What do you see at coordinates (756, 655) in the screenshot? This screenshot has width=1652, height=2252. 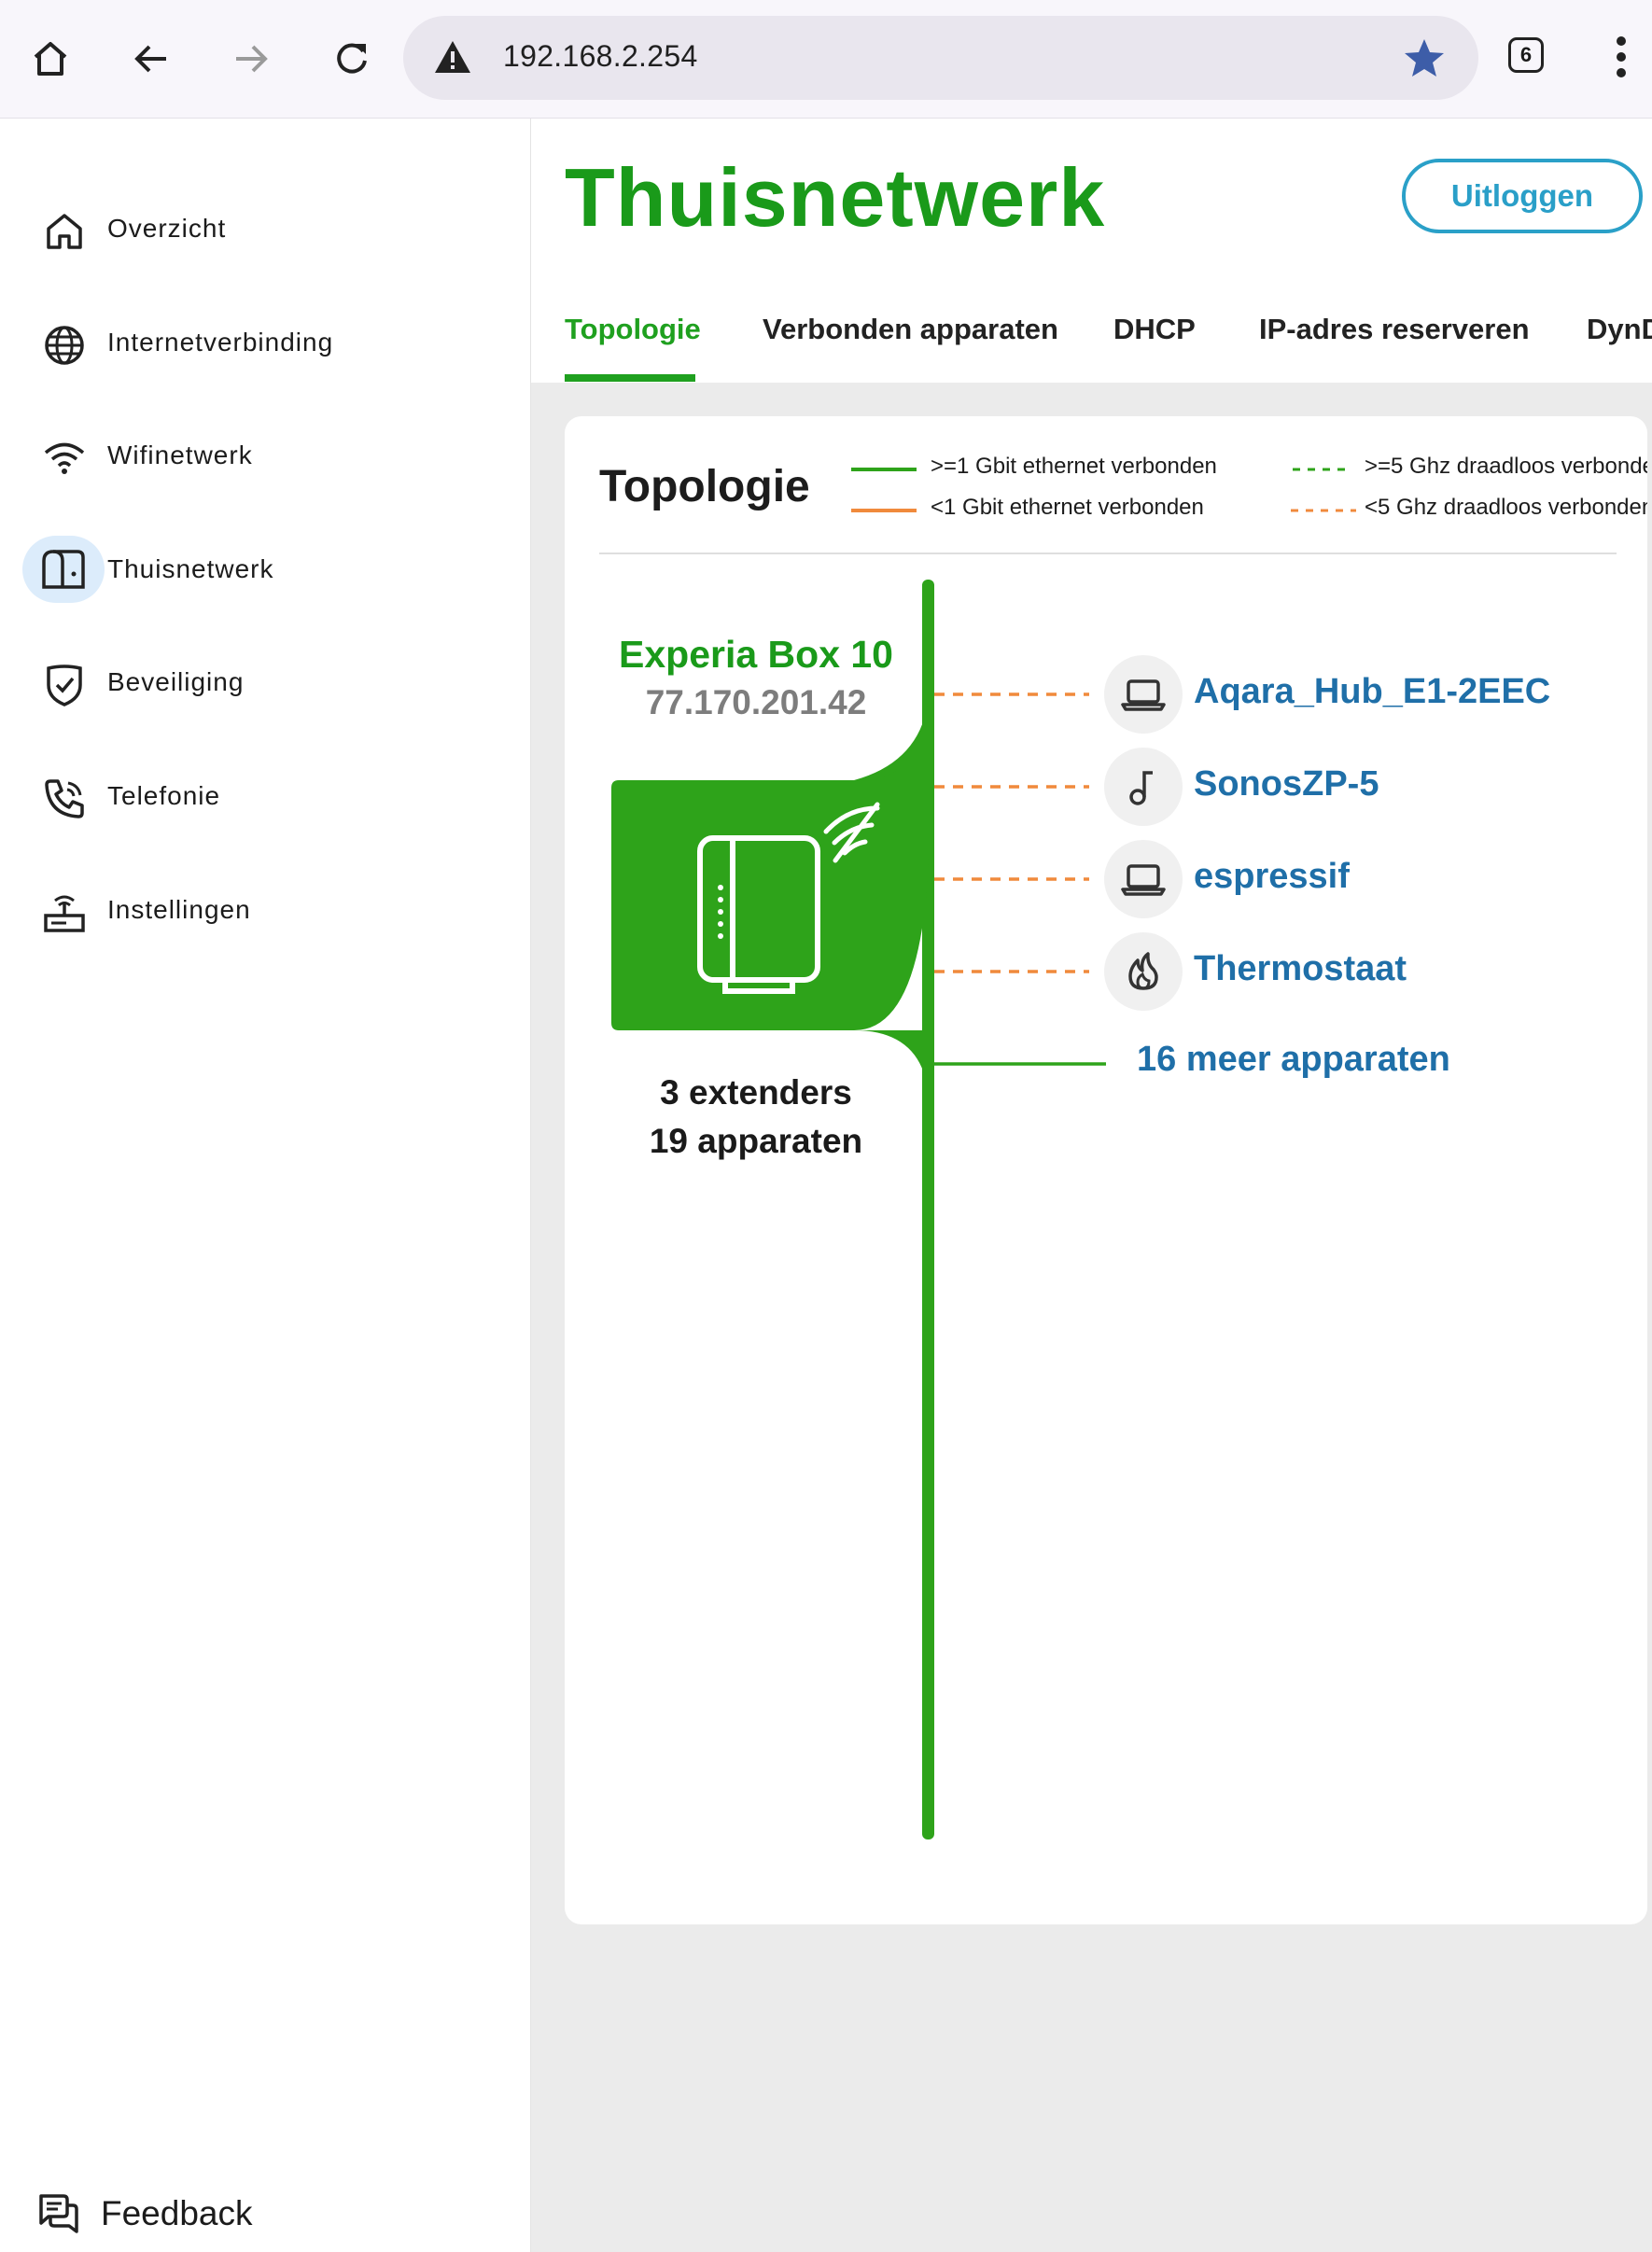 I see `box-name: Experia Box 10` at bounding box center [756, 655].